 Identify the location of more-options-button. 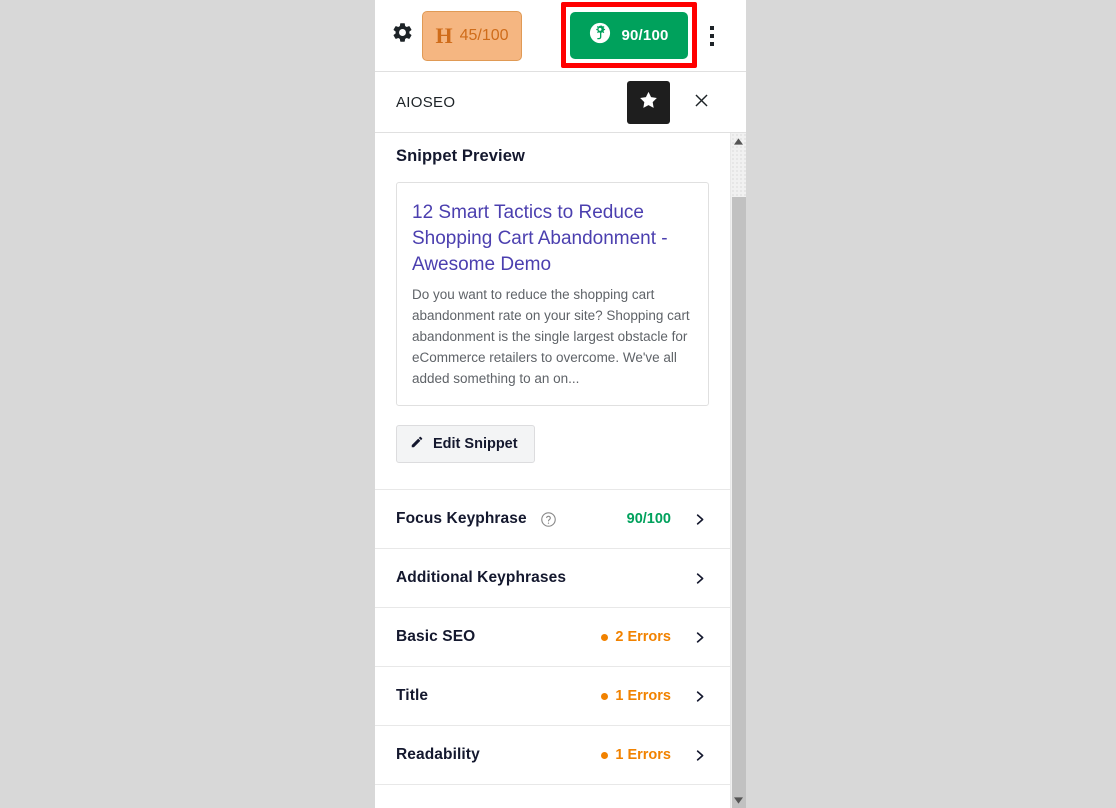
(712, 36).